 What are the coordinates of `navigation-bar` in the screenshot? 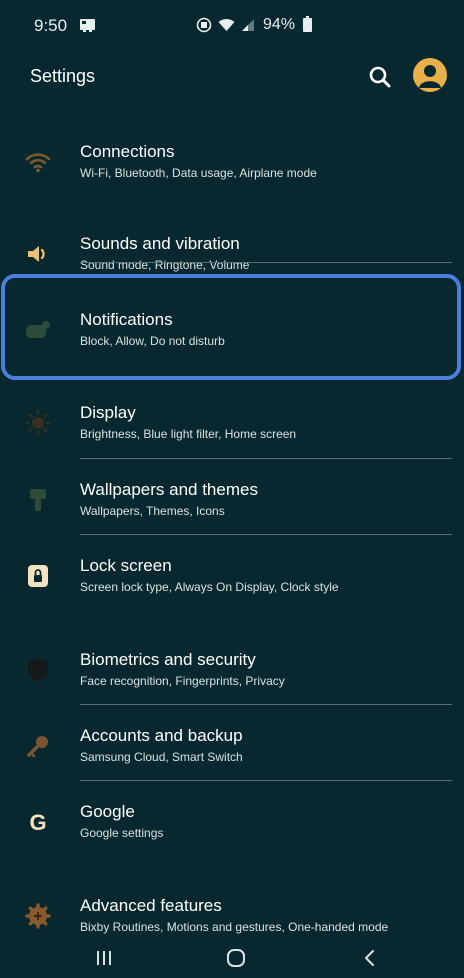 It's located at (232, 958).